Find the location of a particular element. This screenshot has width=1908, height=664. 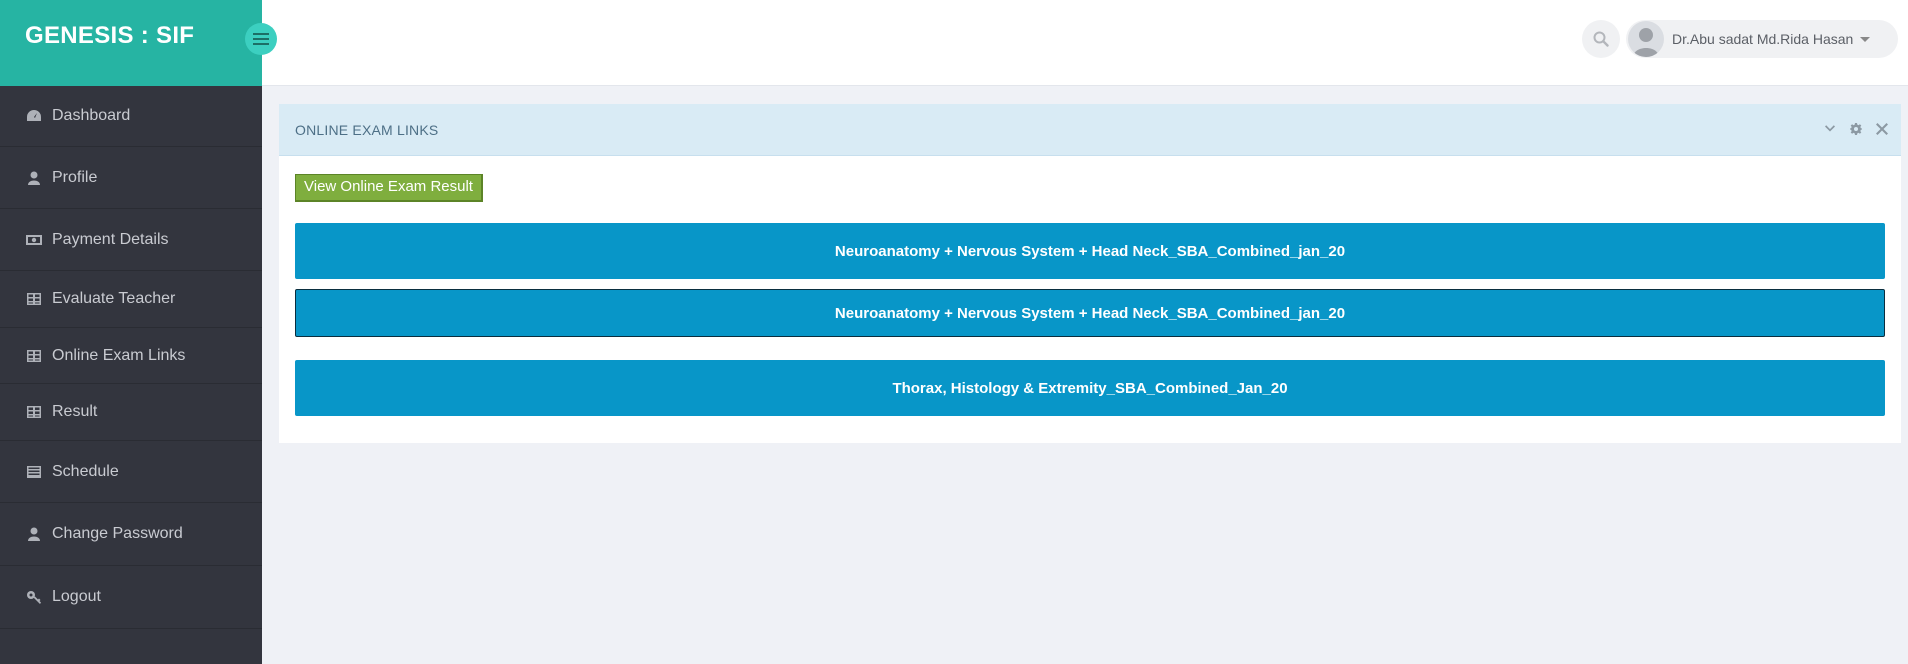

app-title: GENESIS : SIF is located at coordinates (110, 35).